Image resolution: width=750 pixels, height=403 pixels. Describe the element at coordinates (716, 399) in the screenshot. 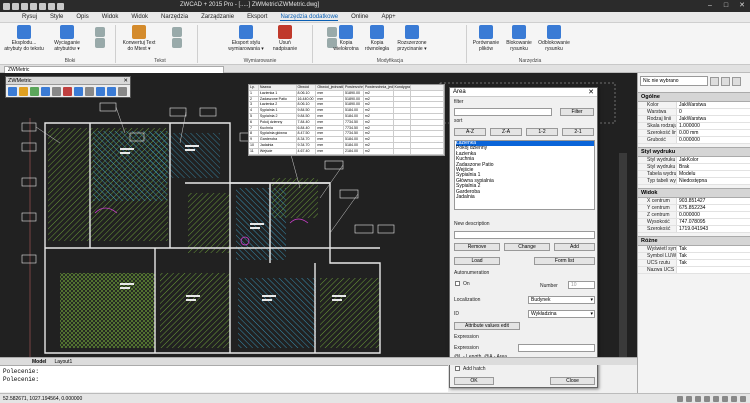

I see `osnap-icon` at that location.